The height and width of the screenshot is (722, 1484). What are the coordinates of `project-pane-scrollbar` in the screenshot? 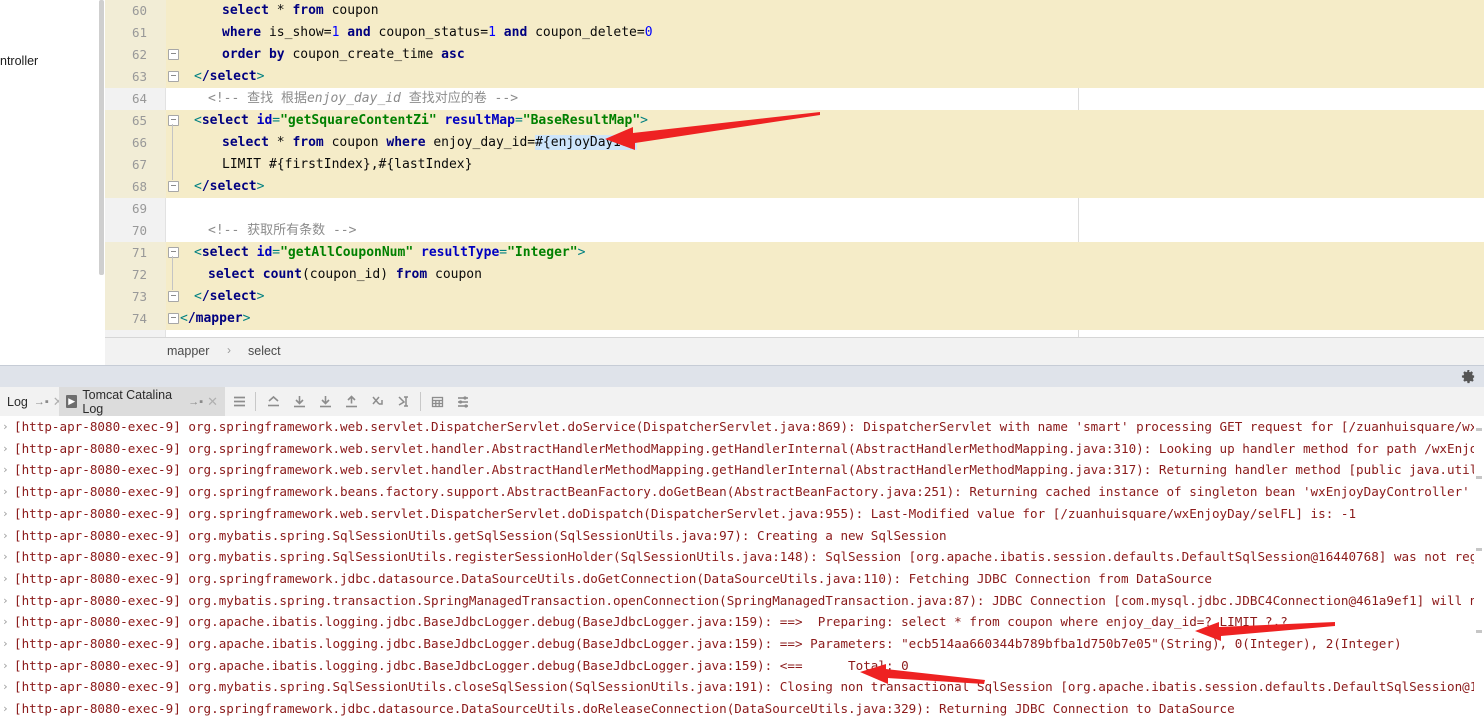 It's located at (101, 137).